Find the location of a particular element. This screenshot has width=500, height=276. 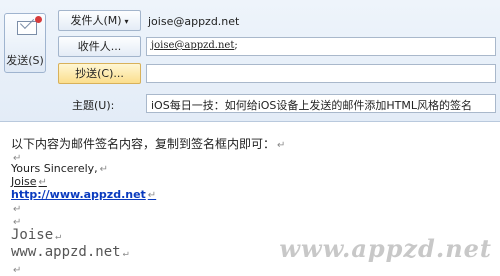

send-button: 发送(S) is located at coordinates (25, 43).